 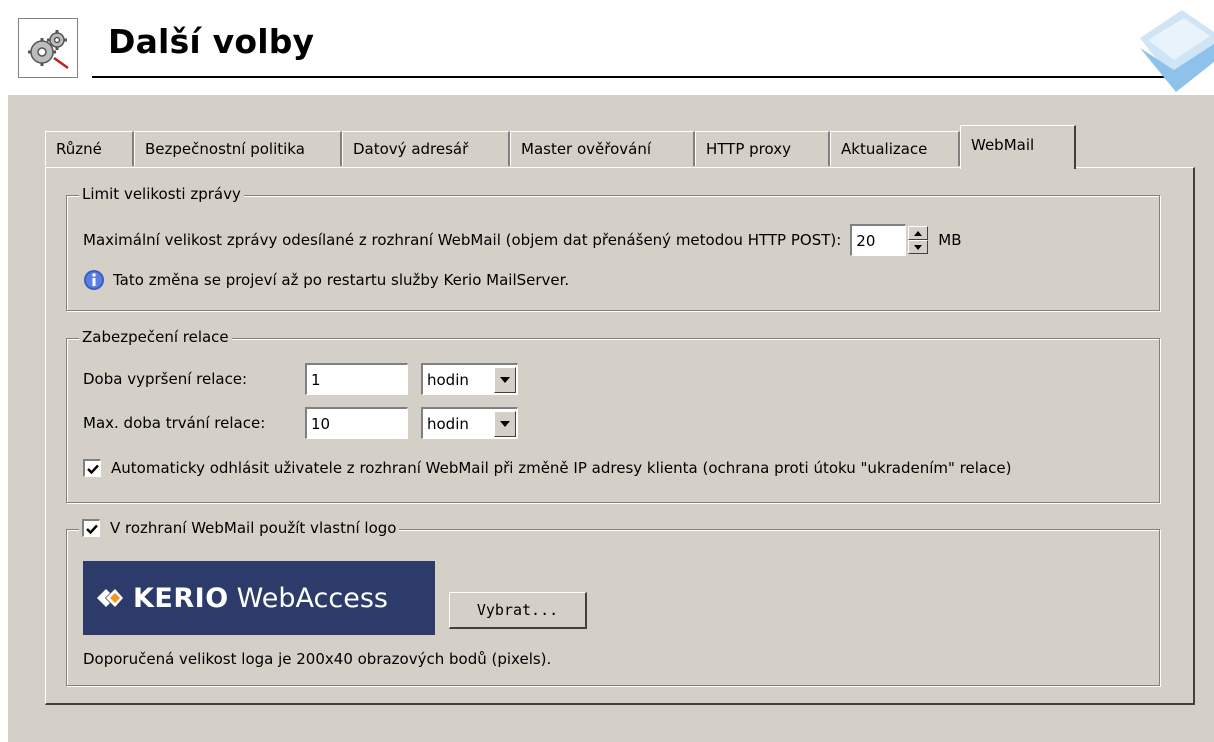 I want to click on custom-logo-legend: V rozhraní WebMail použít vlastní logo, so click(x=239, y=528).